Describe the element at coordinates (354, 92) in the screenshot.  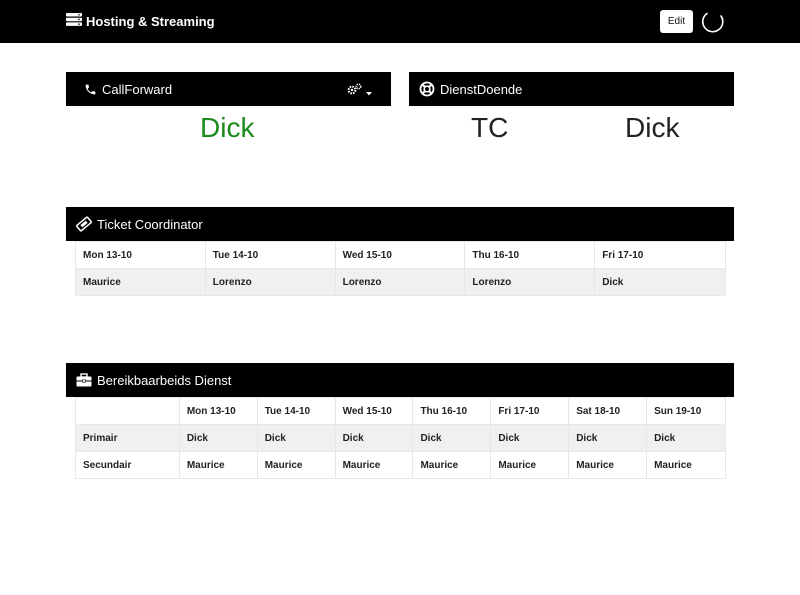
I see `gears-icon` at that location.